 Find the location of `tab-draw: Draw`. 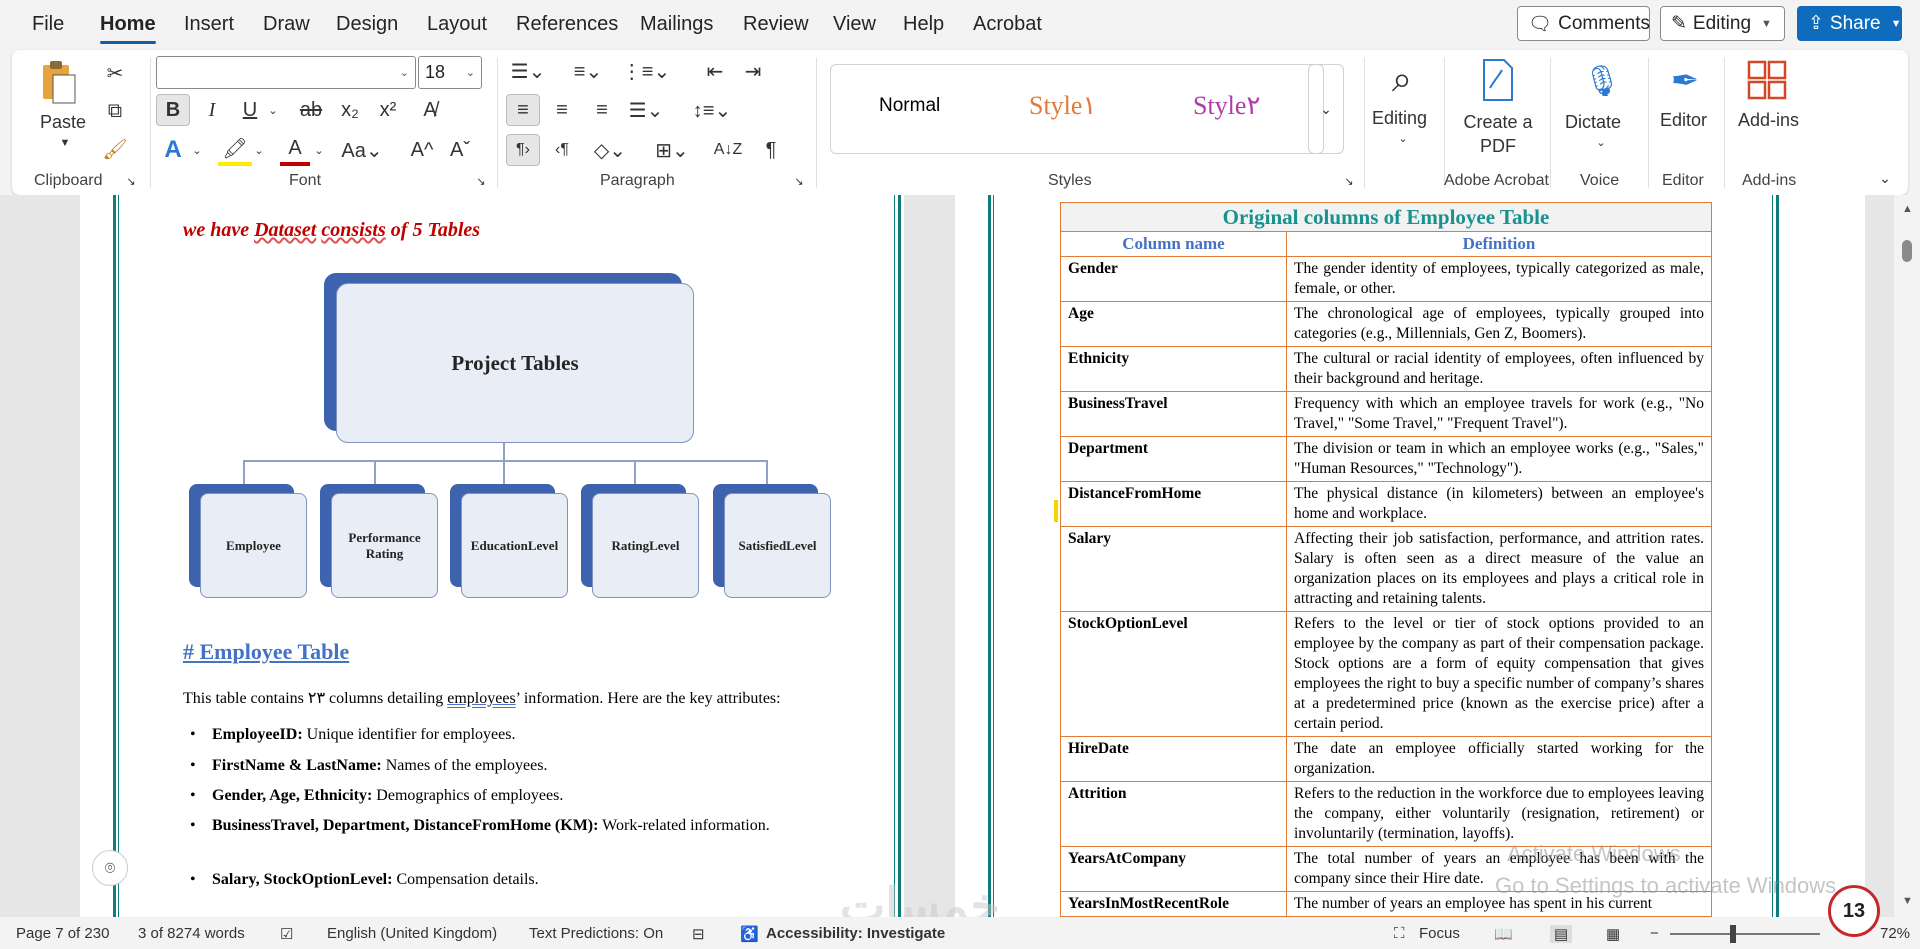

tab-draw: Draw is located at coordinates (286, 24).